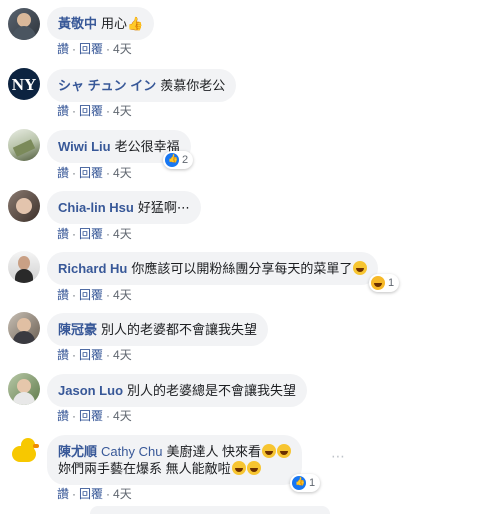 The width and height of the screenshot is (488, 514). I want to click on comment-bubble: Richard Hu 你應該可以開粉絲團分享每天的菜單了, so click(213, 268).